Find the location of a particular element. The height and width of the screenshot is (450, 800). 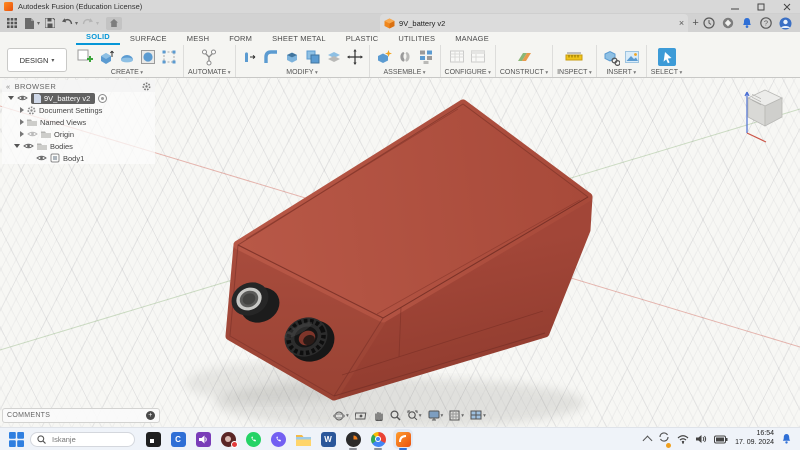

shell-button is located at coordinates (292, 57).